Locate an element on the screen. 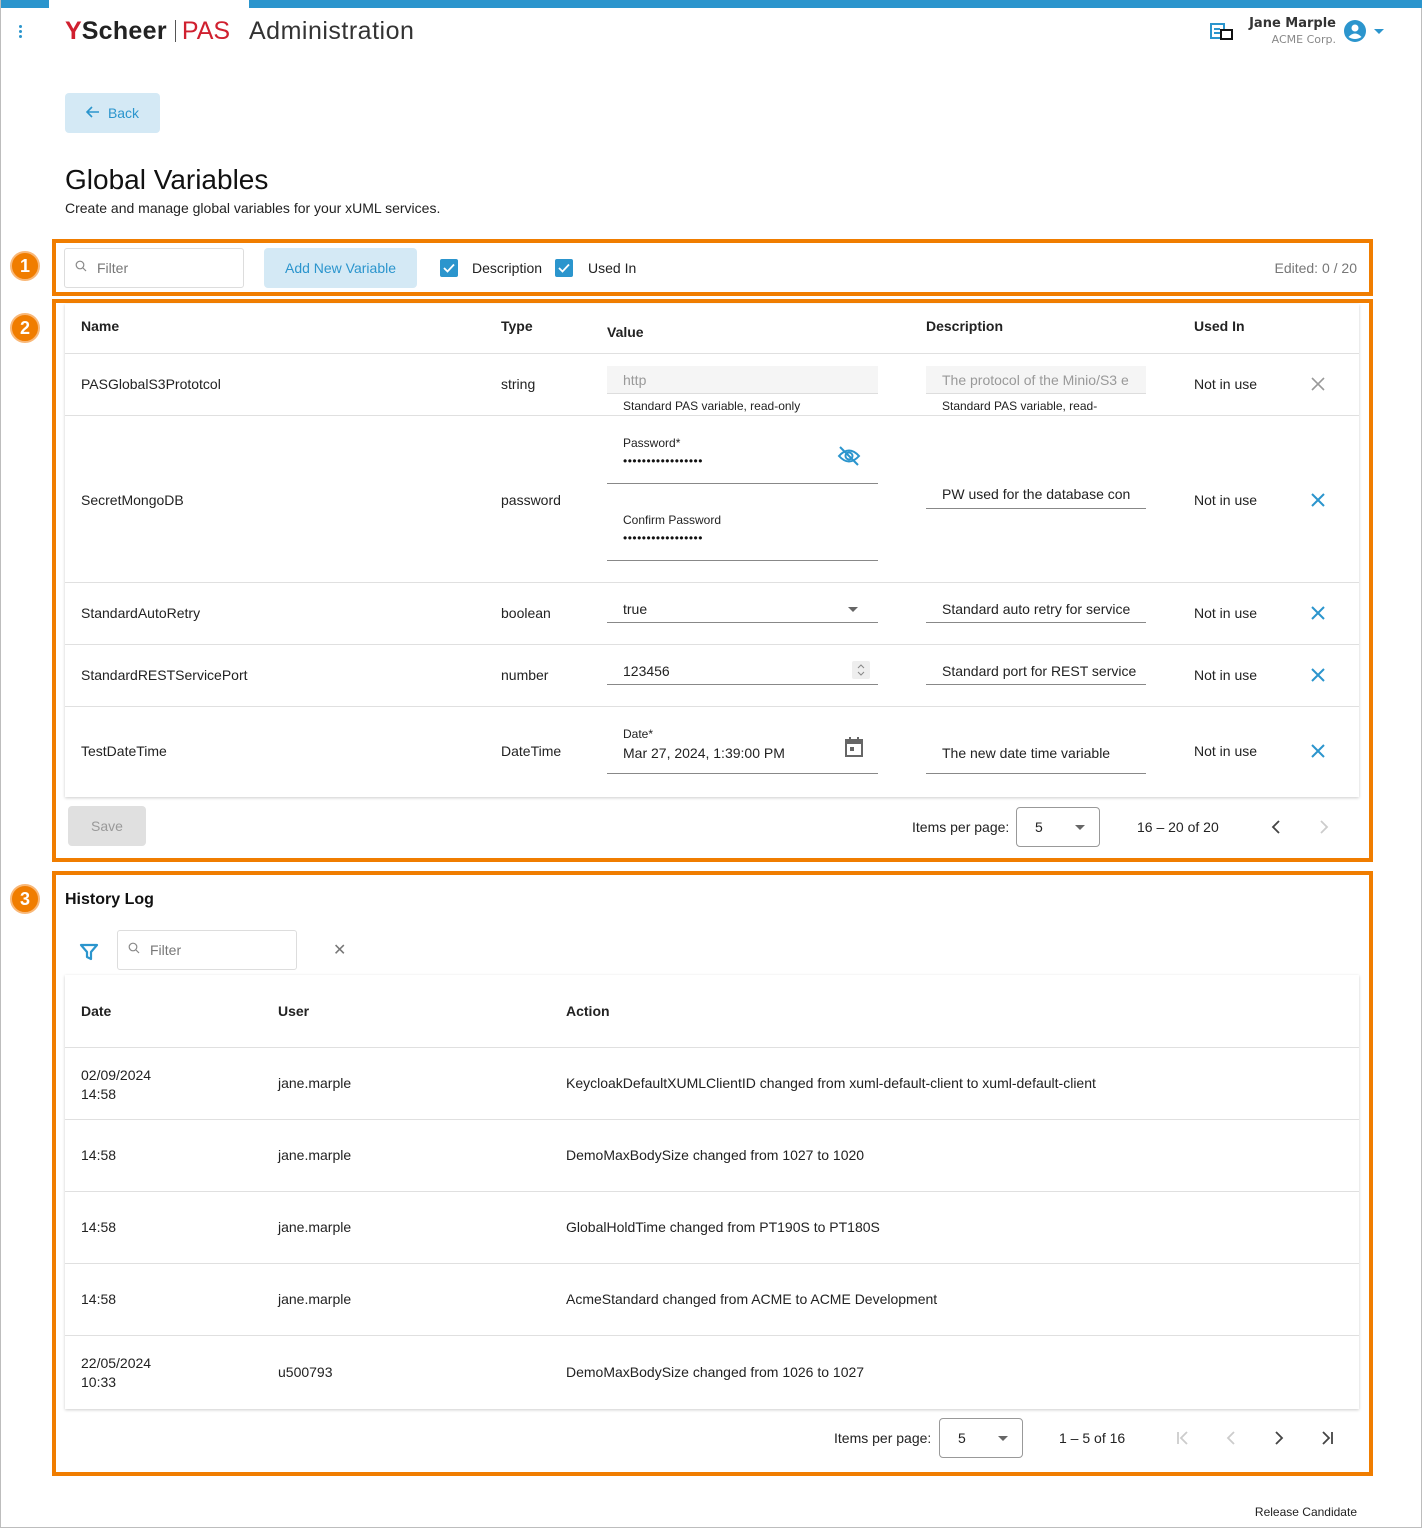 The height and width of the screenshot is (1528, 1422). history-date-day: 02/09/2024 is located at coordinates (116, 1075).